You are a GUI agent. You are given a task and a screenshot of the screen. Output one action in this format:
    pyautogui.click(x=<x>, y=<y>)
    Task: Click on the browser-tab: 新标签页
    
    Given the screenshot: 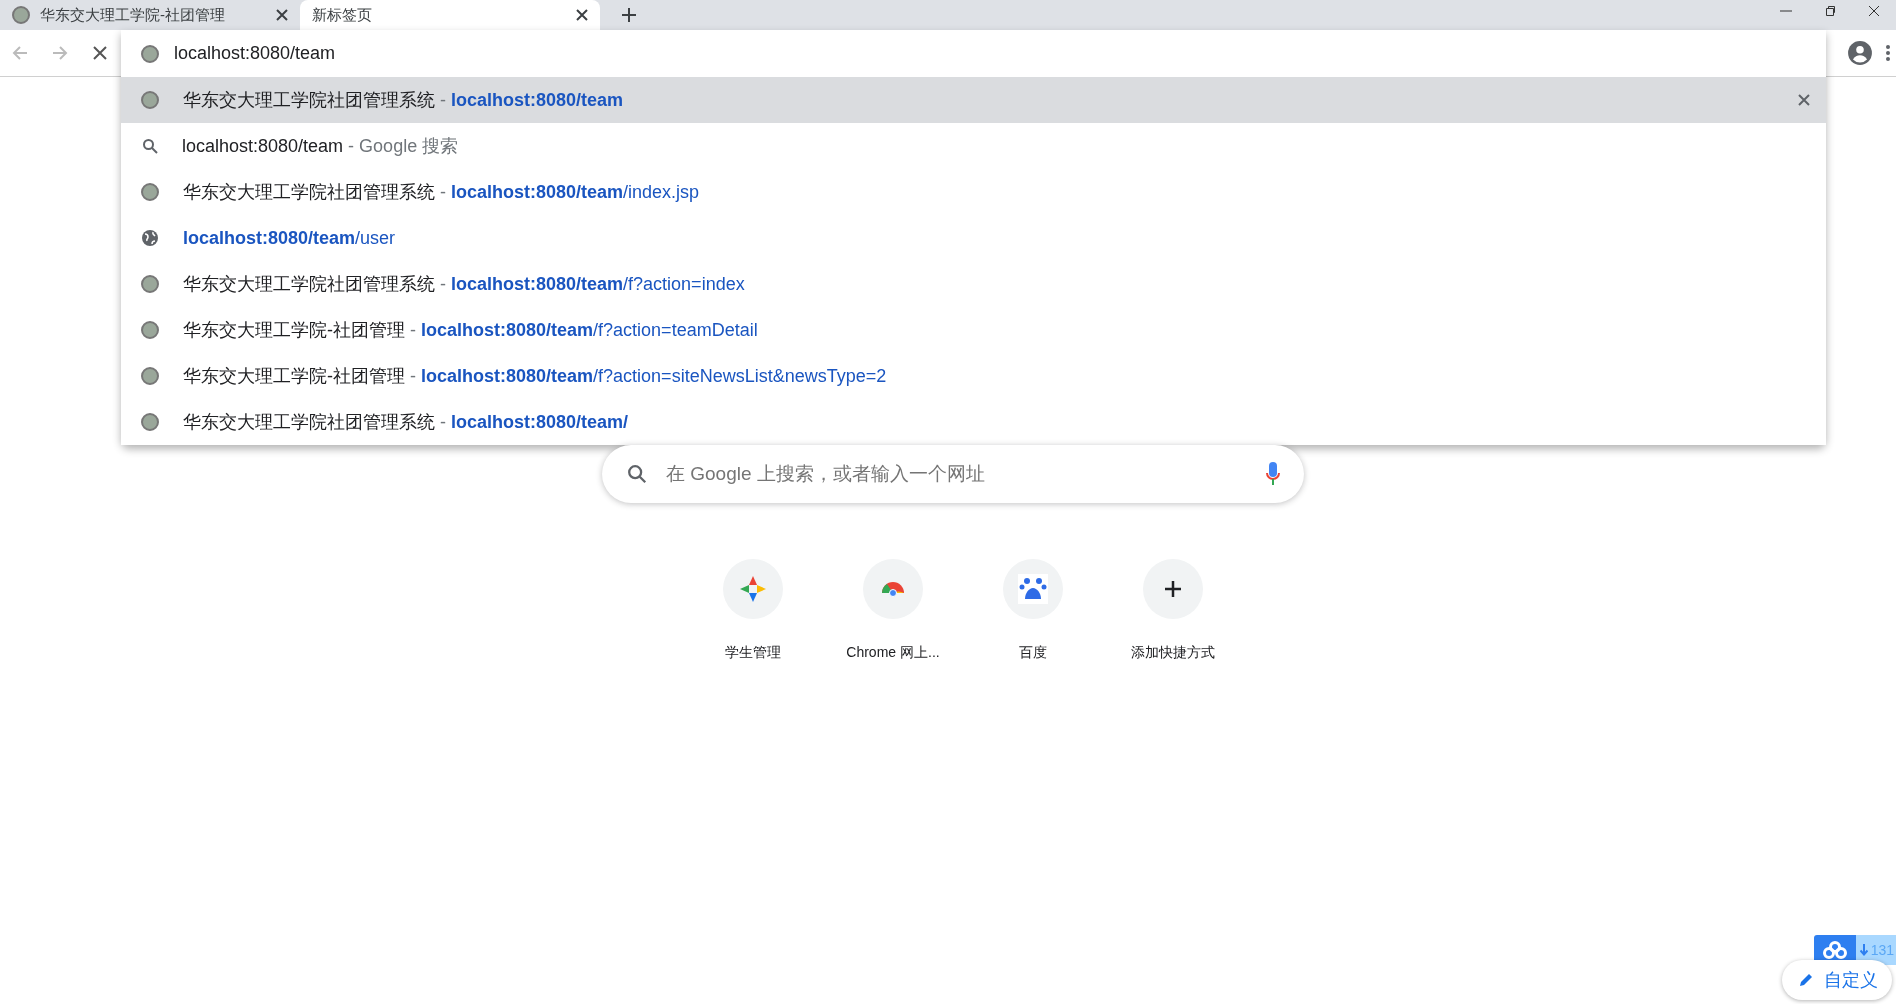 What is the action you would take?
    pyautogui.click(x=450, y=15)
    